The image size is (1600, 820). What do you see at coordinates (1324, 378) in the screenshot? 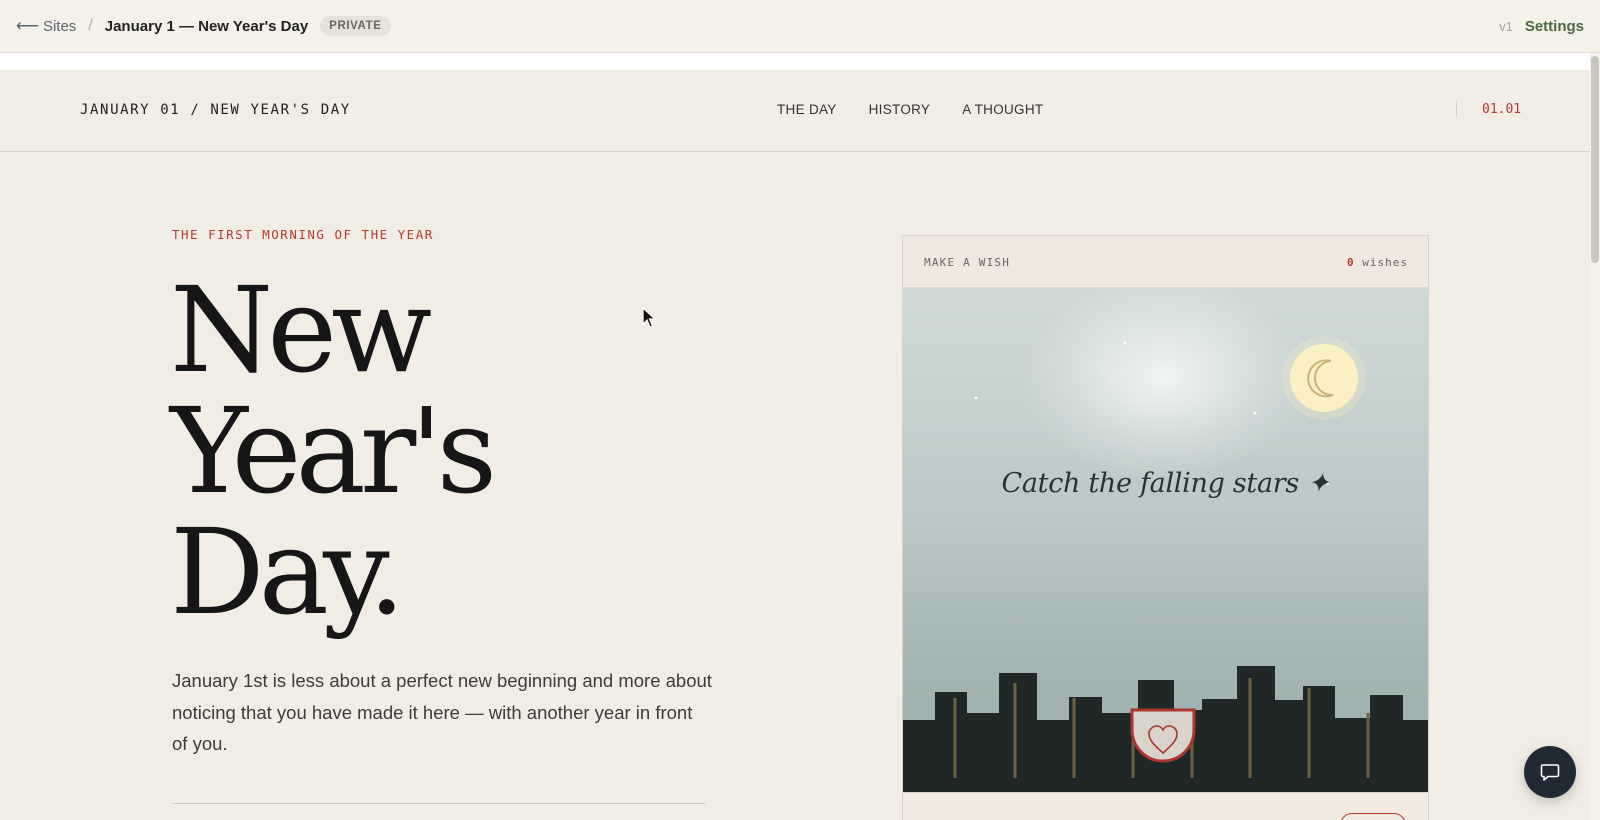
I see `moon-icon` at bounding box center [1324, 378].